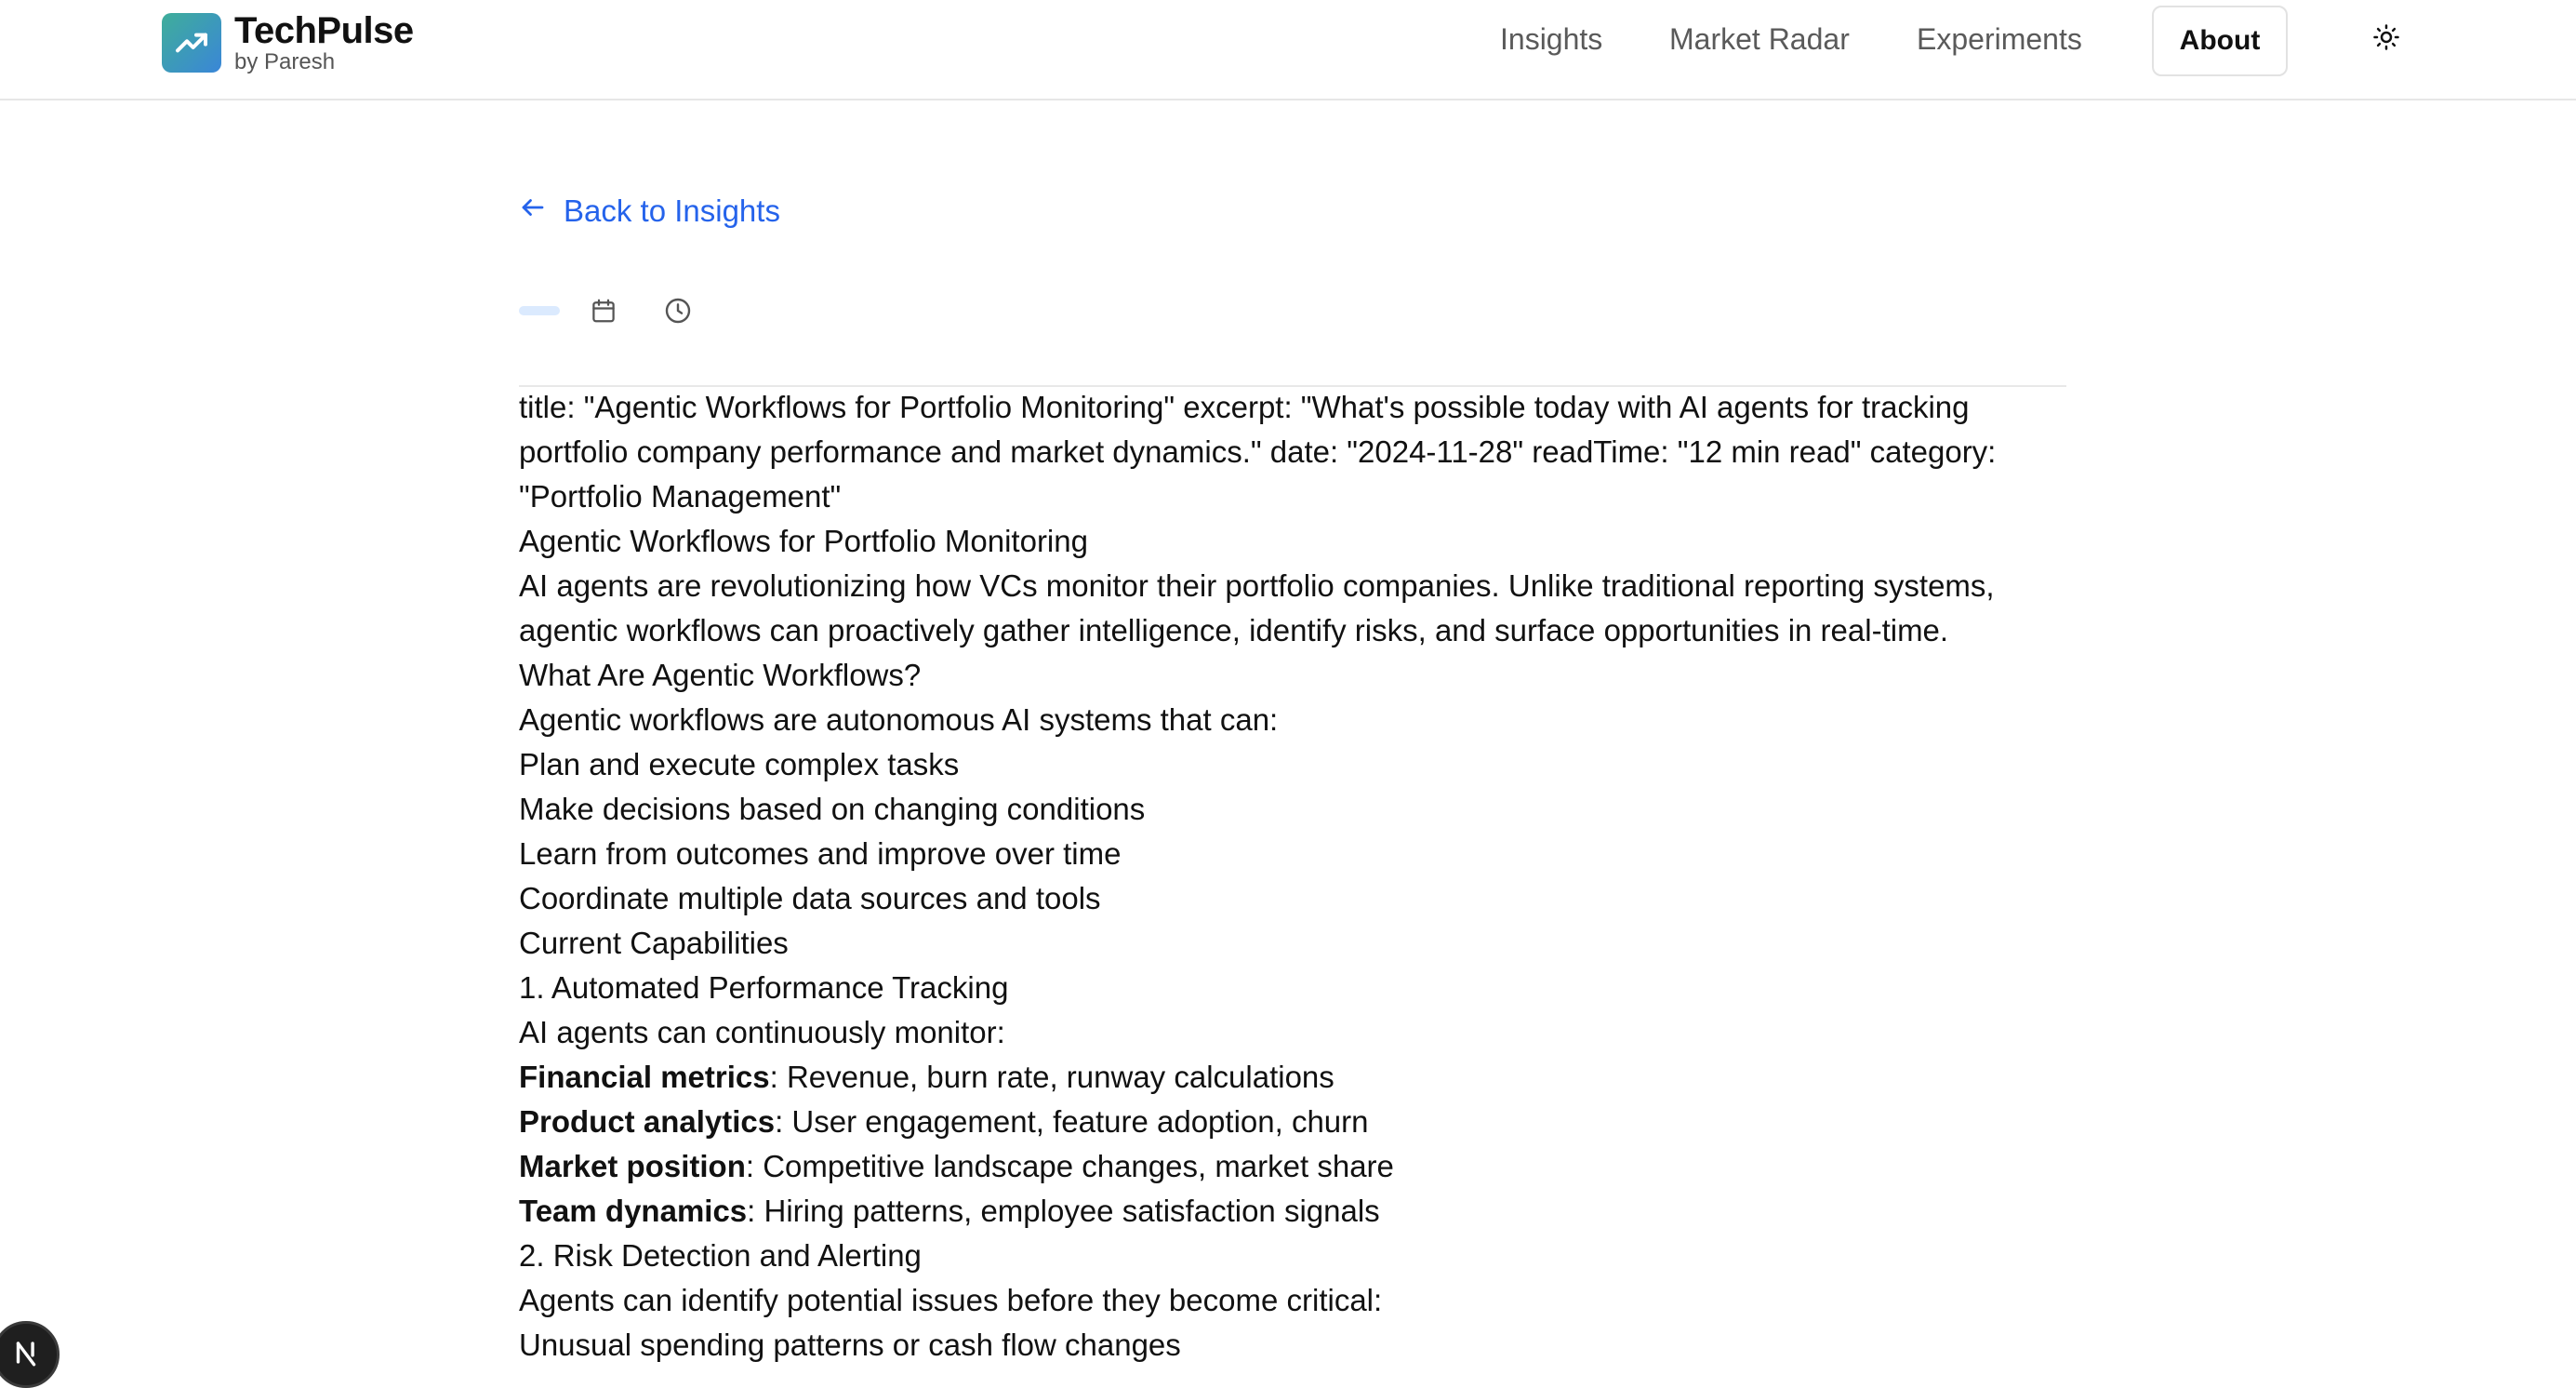  What do you see at coordinates (603, 311) in the screenshot?
I see `calendar-icon` at bounding box center [603, 311].